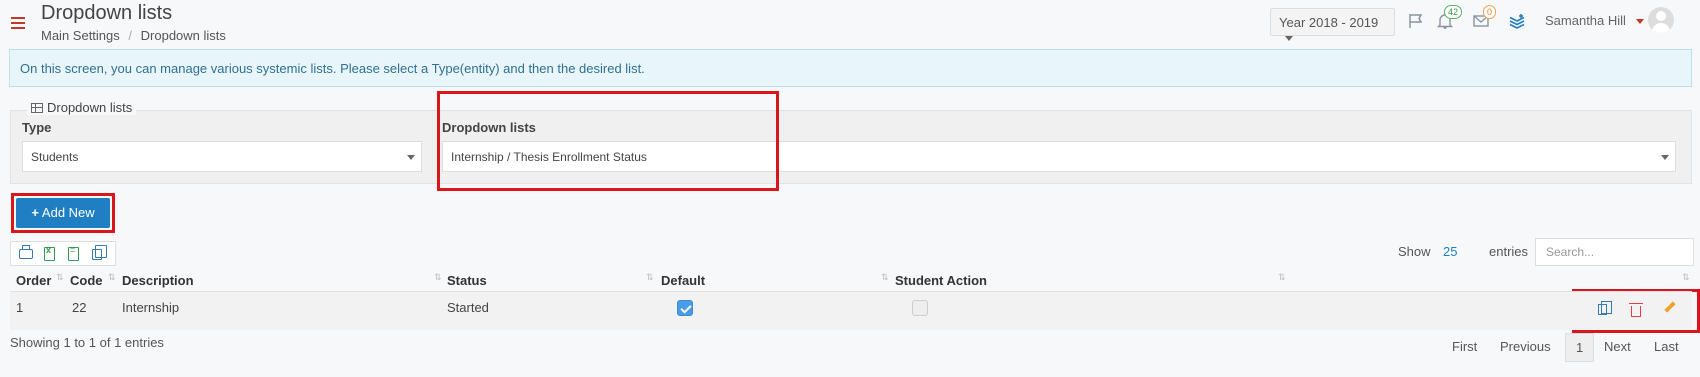  Describe the element at coordinates (1416, 22) in the screenshot. I see `flag-icon` at that location.